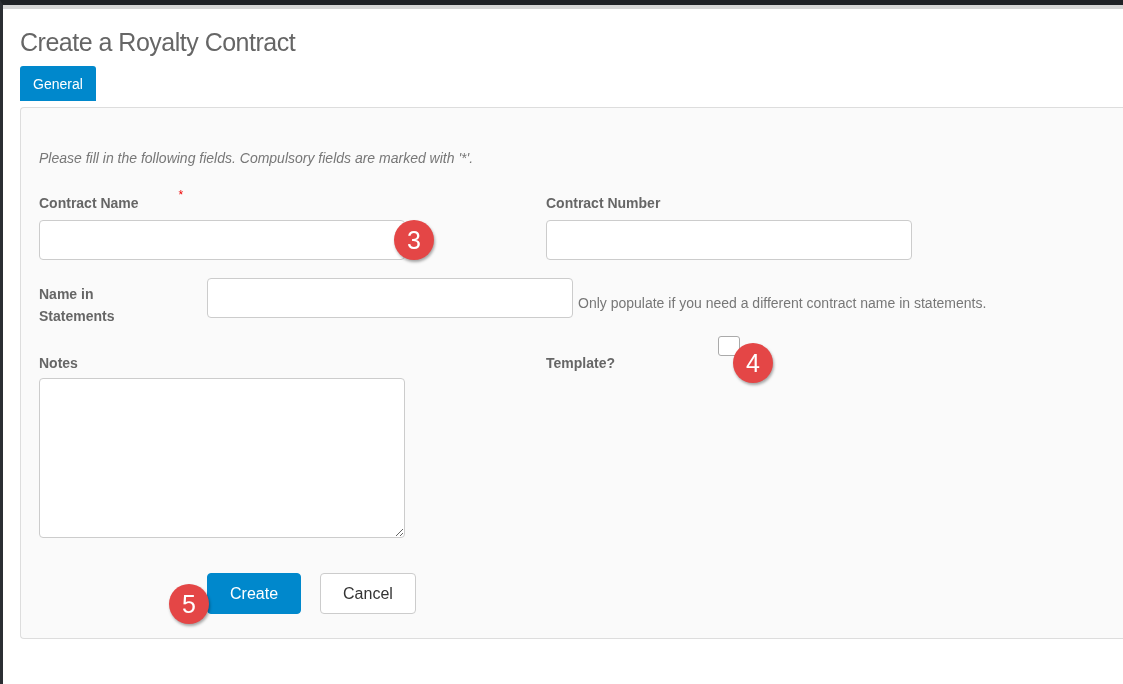 This screenshot has height=684, width=1123. I want to click on callout-marker: 5, so click(189, 604).